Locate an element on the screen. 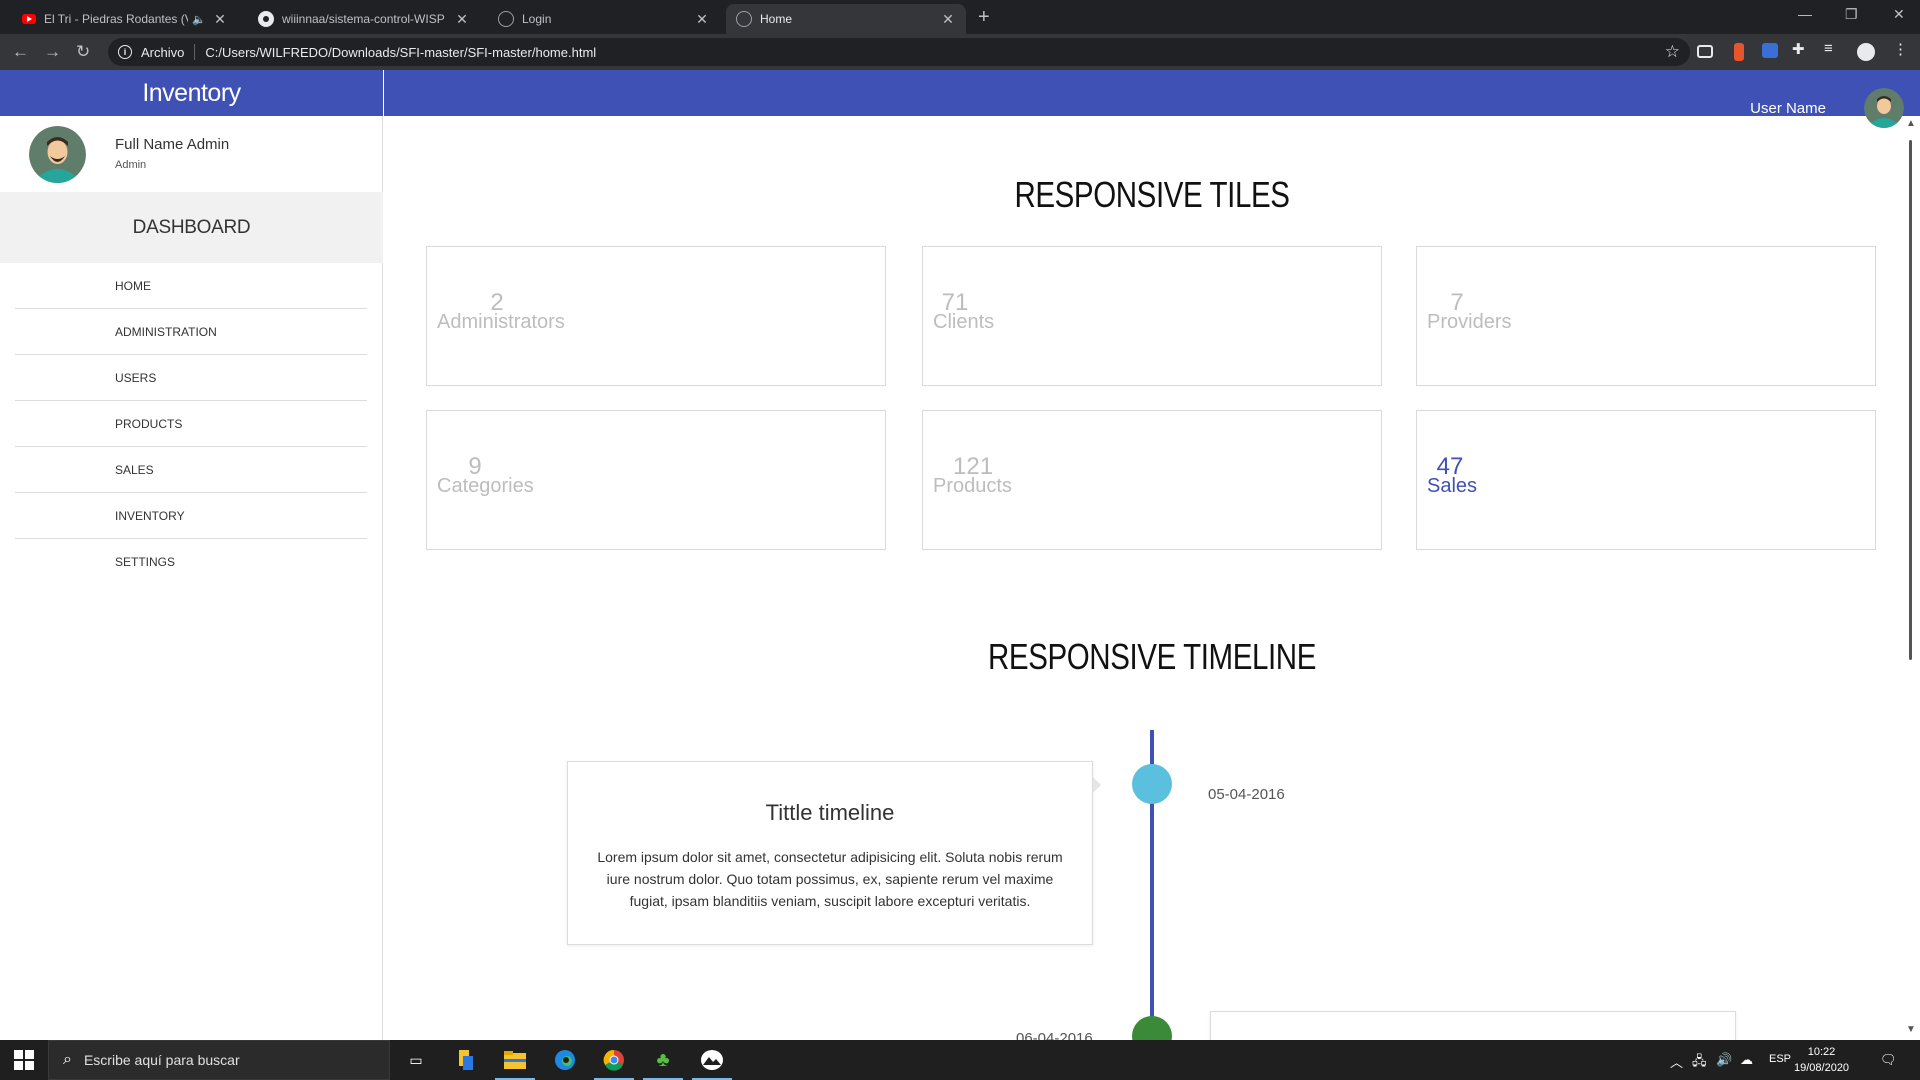 The height and width of the screenshot is (1080, 1920). app-tree-icon: ♣ is located at coordinates (663, 1060).